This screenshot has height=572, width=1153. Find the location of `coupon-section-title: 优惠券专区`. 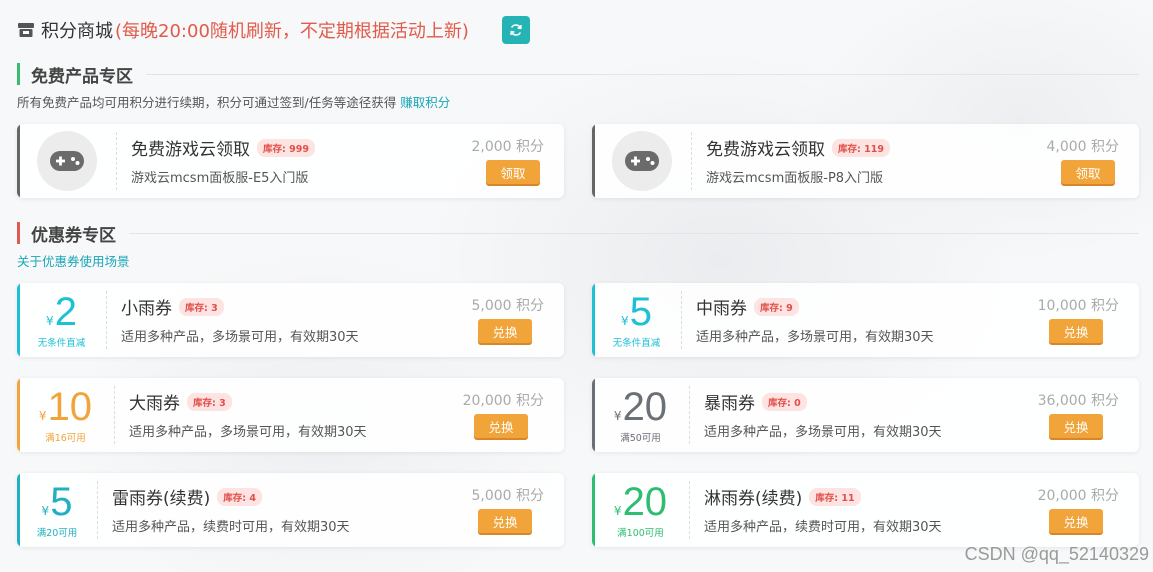

coupon-section-title: 优惠券专区 is located at coordinates (66, 234).